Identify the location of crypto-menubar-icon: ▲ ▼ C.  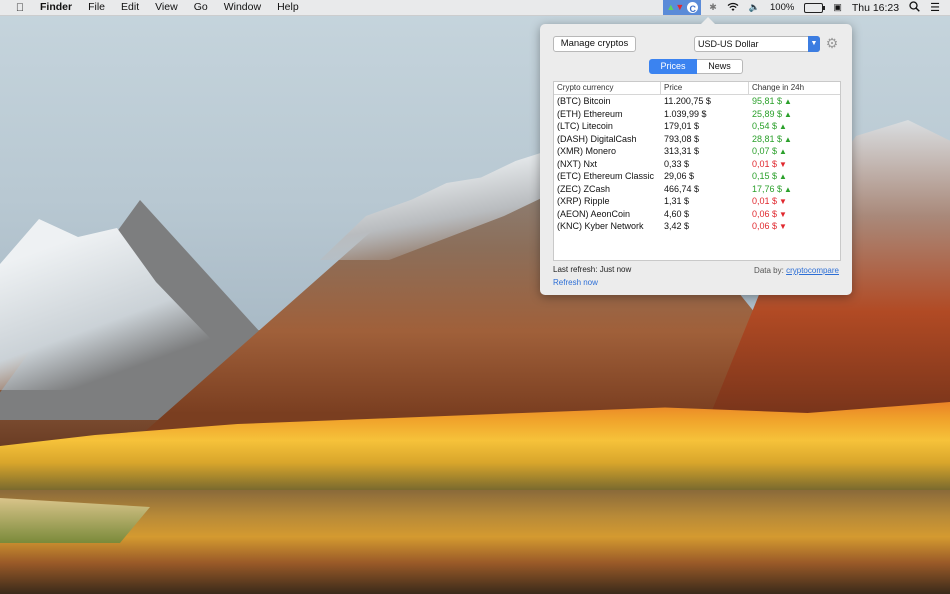
(682, 7).